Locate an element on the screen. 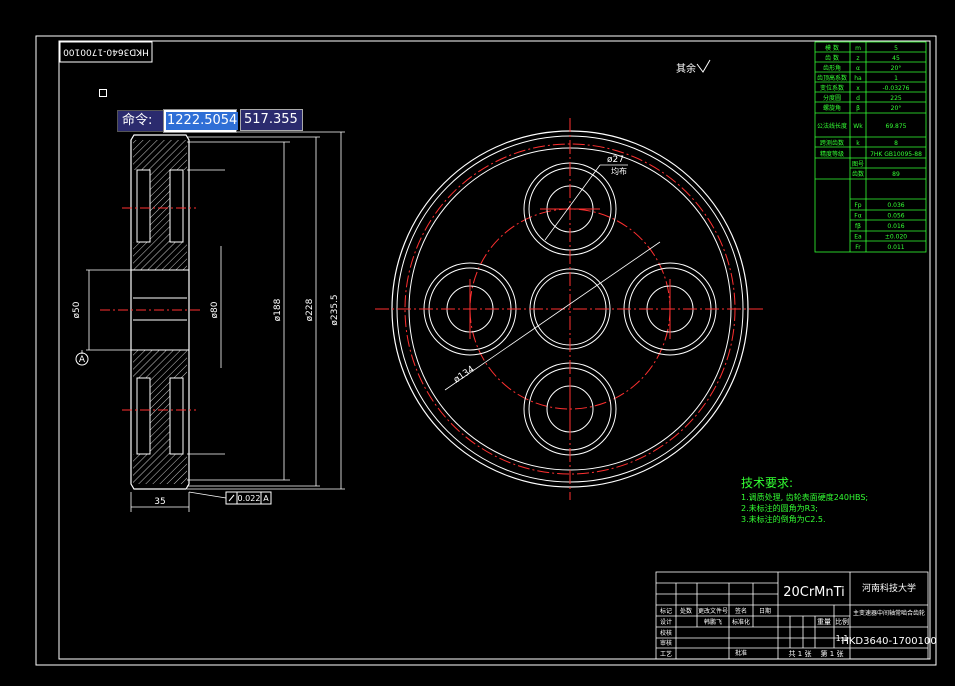 The width and height of the screenshot is (955, 686). tol-symbol: Fr is located at coordinates (858, 247).